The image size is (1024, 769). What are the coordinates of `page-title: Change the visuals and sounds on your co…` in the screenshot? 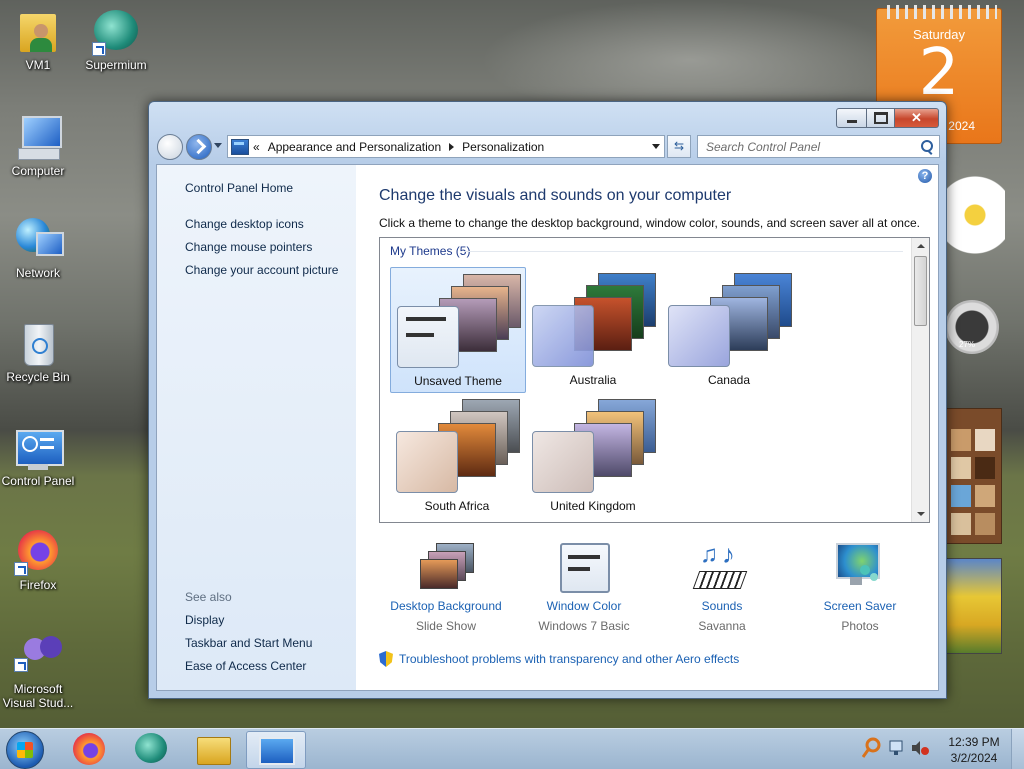 It's located at (555, 195).